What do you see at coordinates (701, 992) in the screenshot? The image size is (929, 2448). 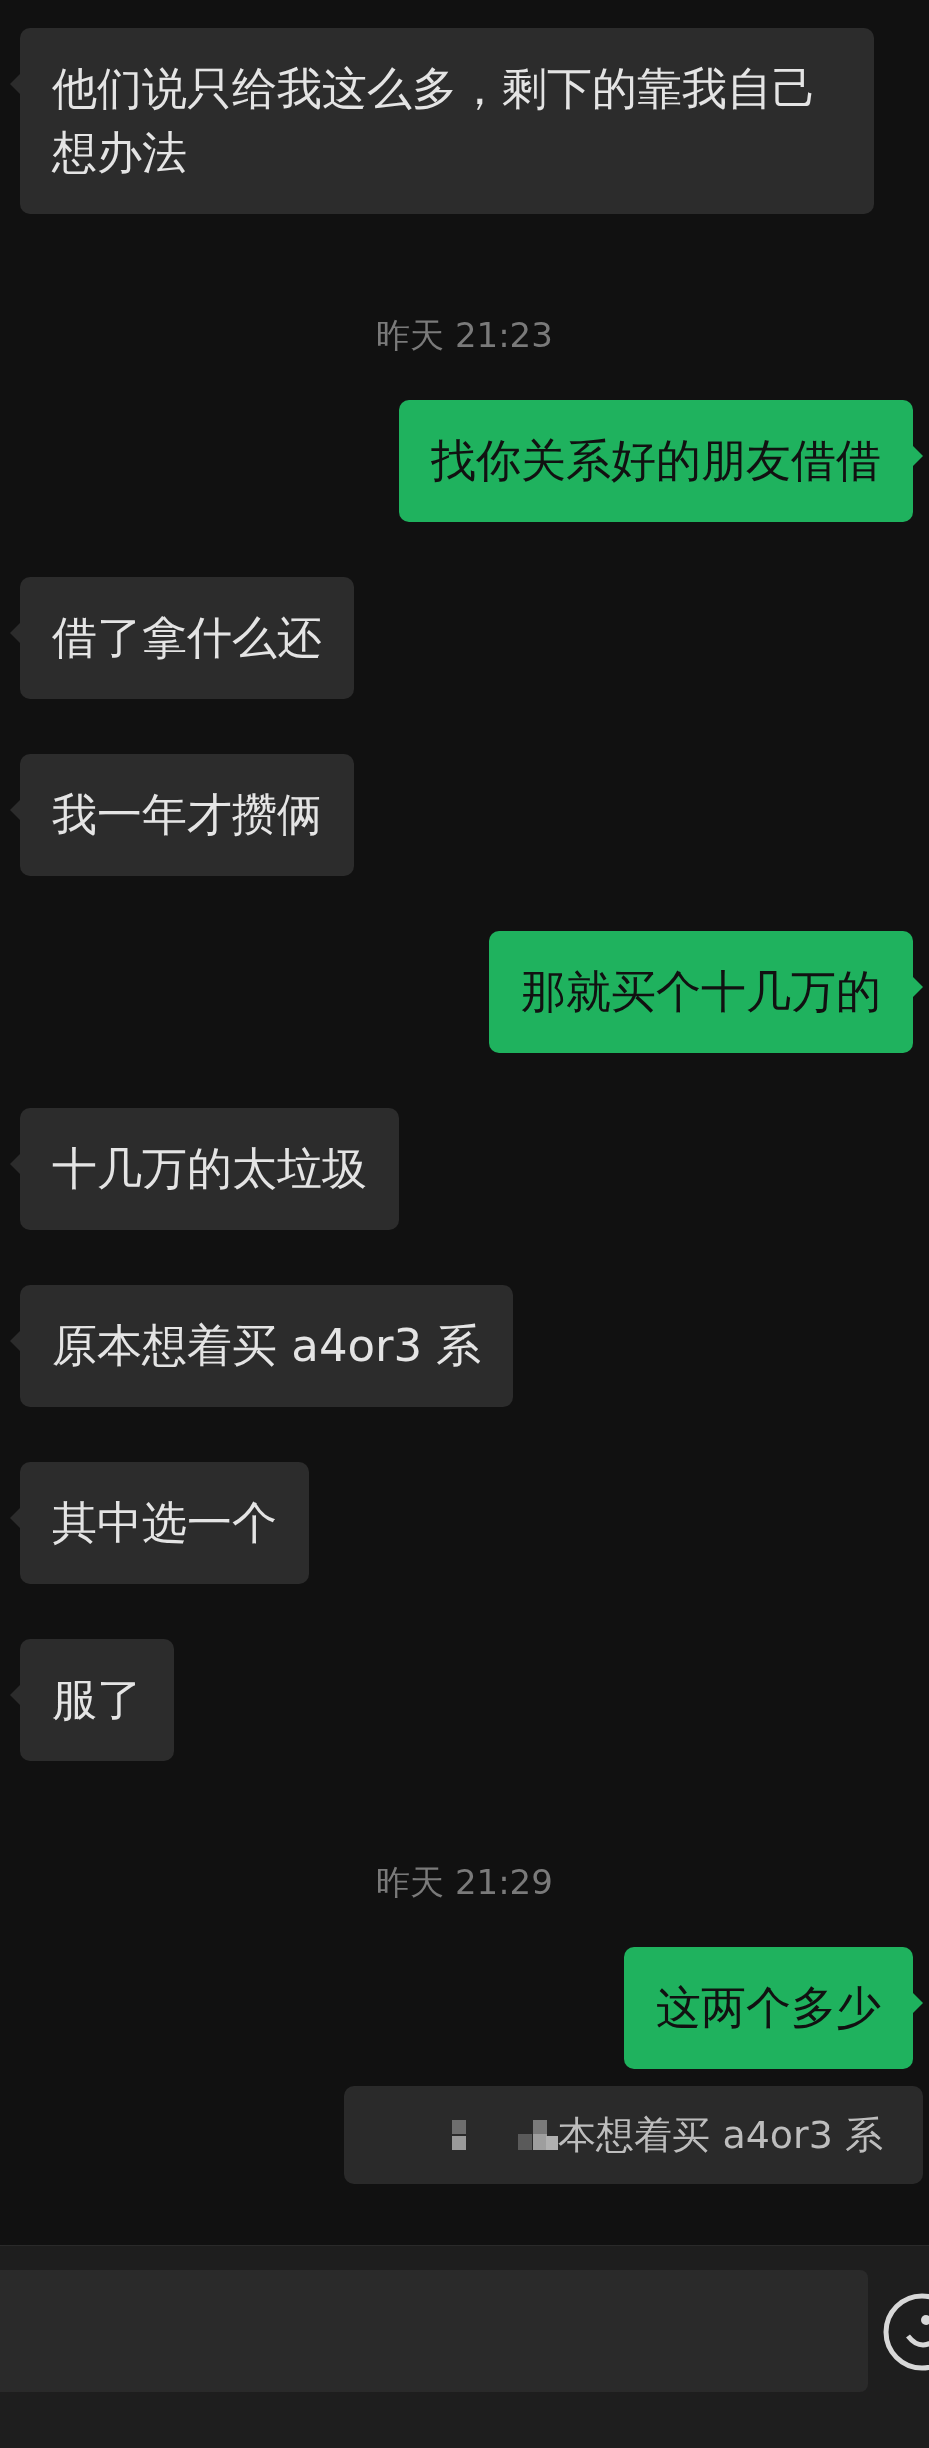 I see `message-bubble: 那就买个十几万的` at bounding box center [701, 992].